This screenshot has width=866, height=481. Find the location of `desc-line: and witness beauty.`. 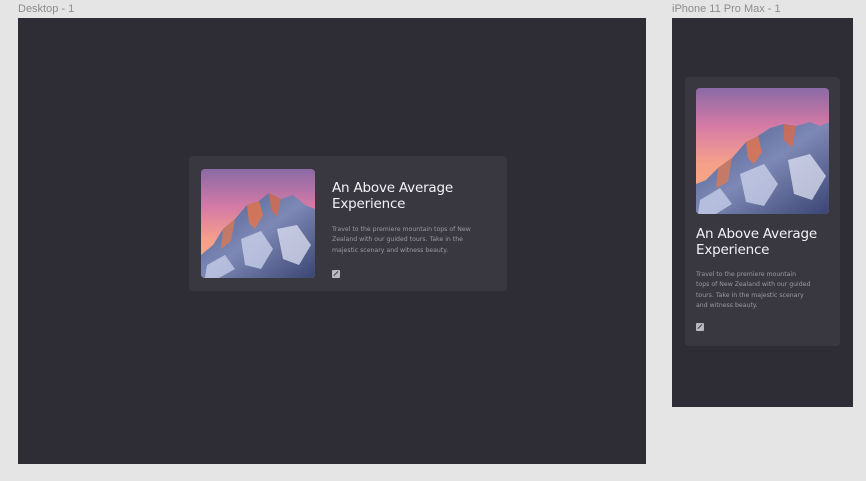

desc-line: and witness beauty. is located at coordinates (727, 306).